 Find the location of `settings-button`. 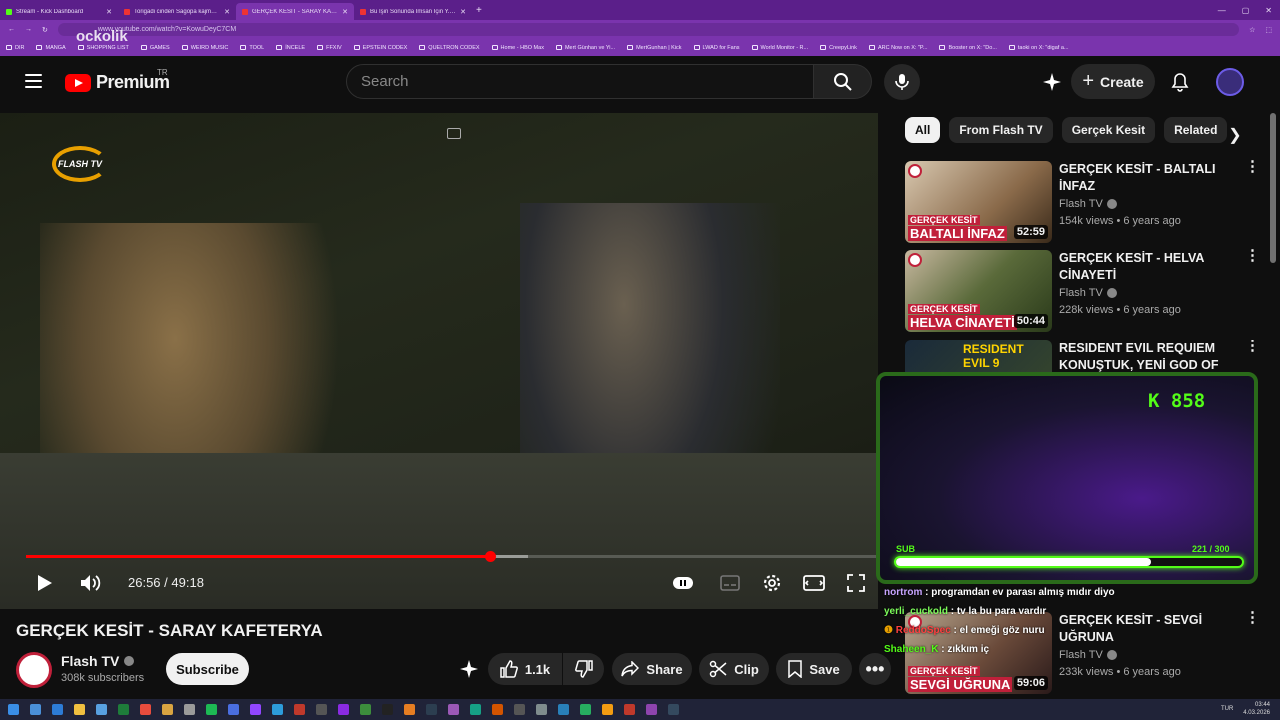

settings-button is located at coordinates (772, 583).